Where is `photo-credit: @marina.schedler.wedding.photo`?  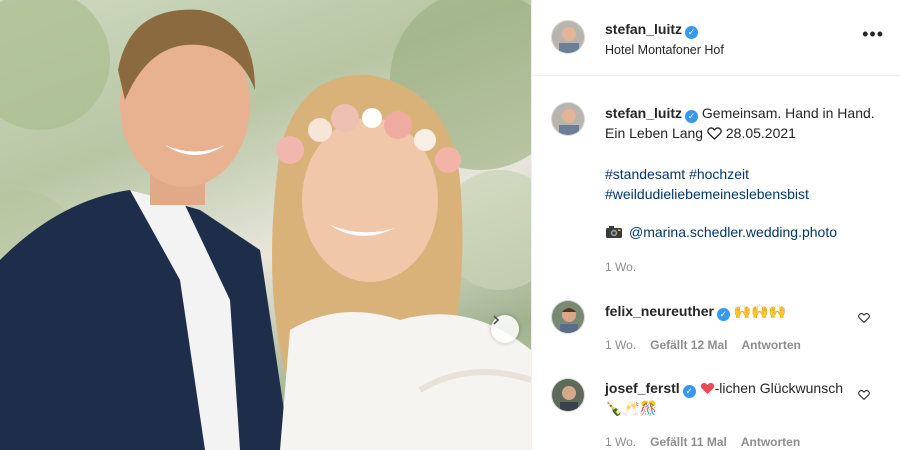 photo-credit: @marina.schedler.wedding.photo is located at coordinates (721, 232).